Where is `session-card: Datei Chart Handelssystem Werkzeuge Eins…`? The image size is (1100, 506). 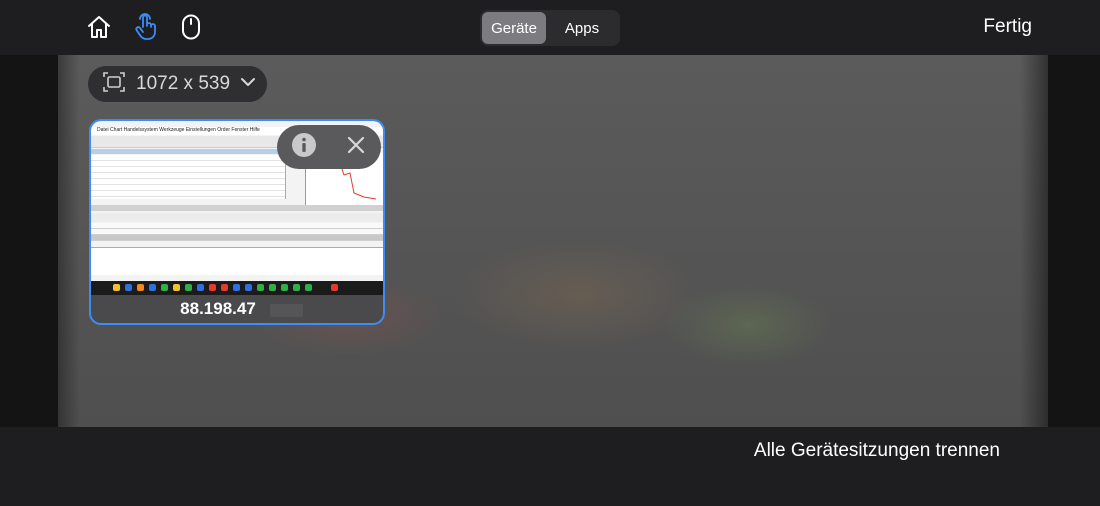
session-card: Datei Chart Handelssystem Werkzeuge Eins… is located at coordinates (237, 222).